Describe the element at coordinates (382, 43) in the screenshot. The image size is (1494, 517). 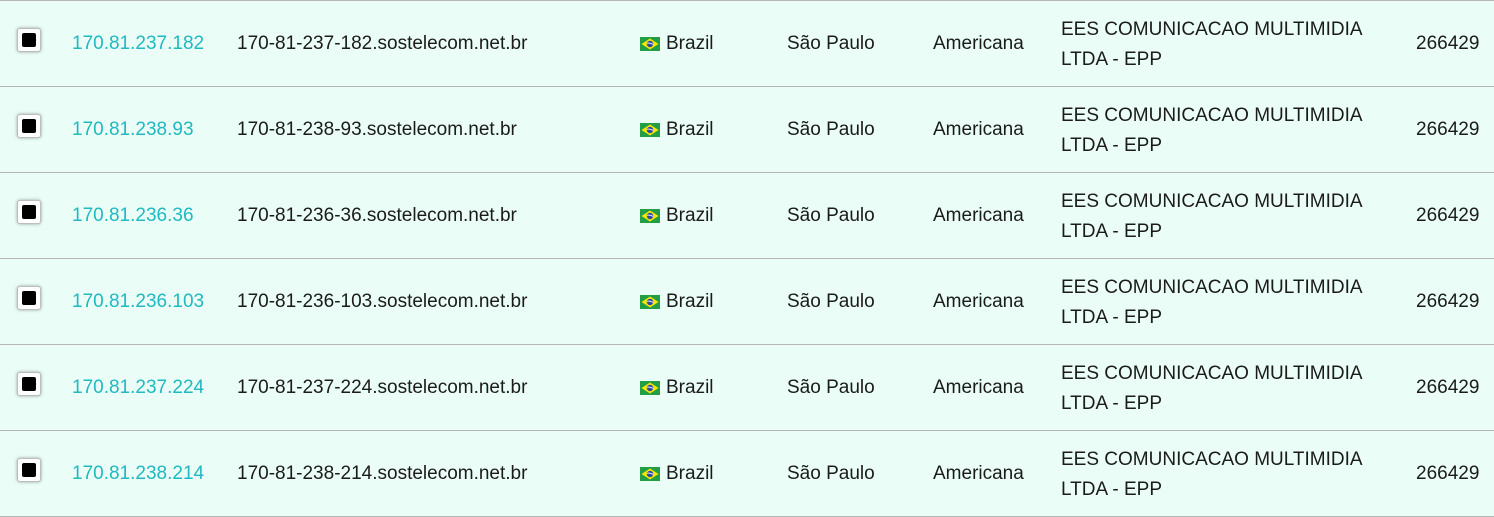
I see `hostname: 170-81-237-182.sostelecom.net.br` at that location.